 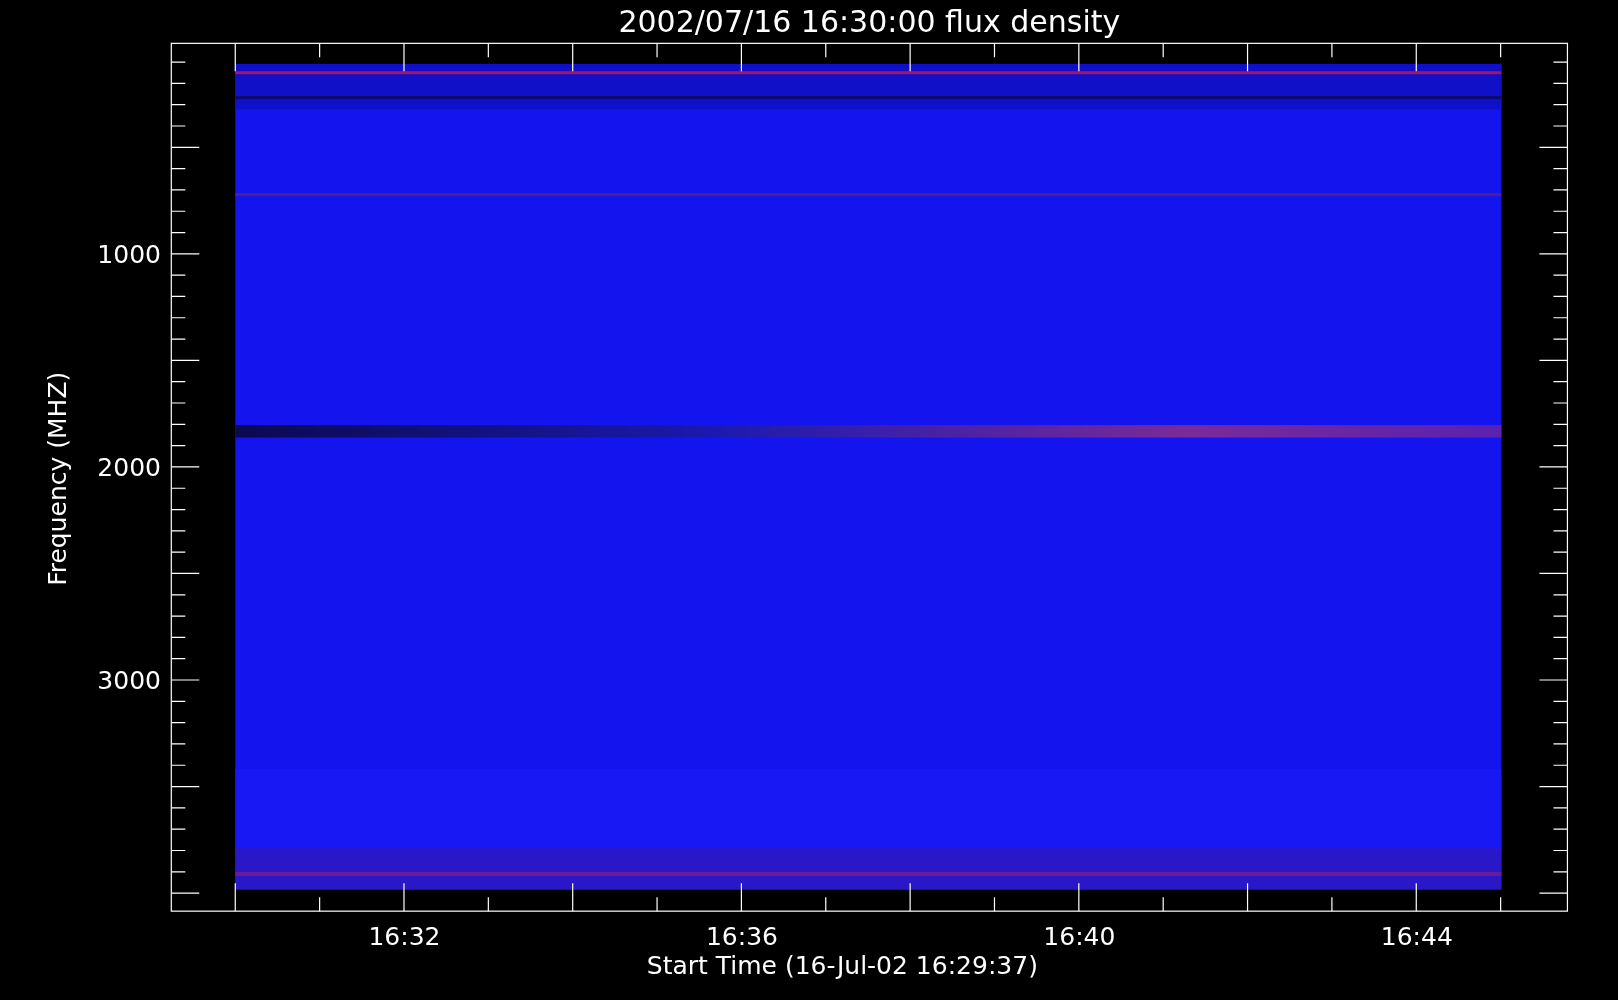 What do you see at coordinates (741, 937) in the screenshot?
I see `x-tick-label: 16:36` at bounding box center [741, 937].